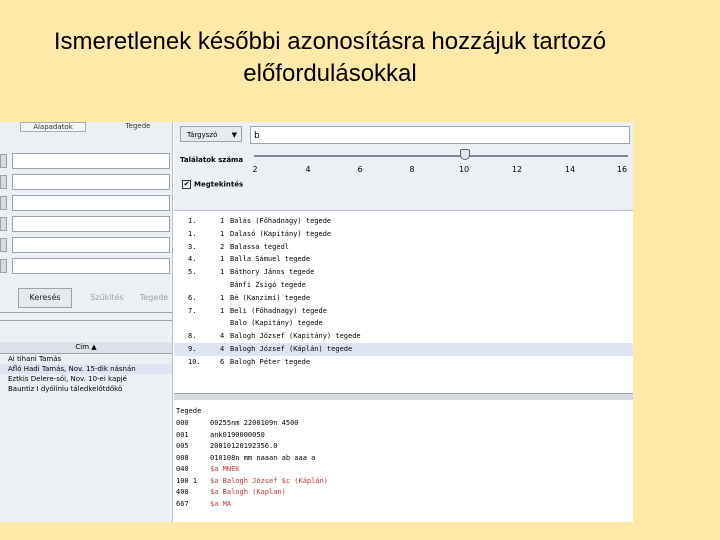 This screenshot has height=540, width=720. I want to click on record-tag: 000, so click(182, 423).